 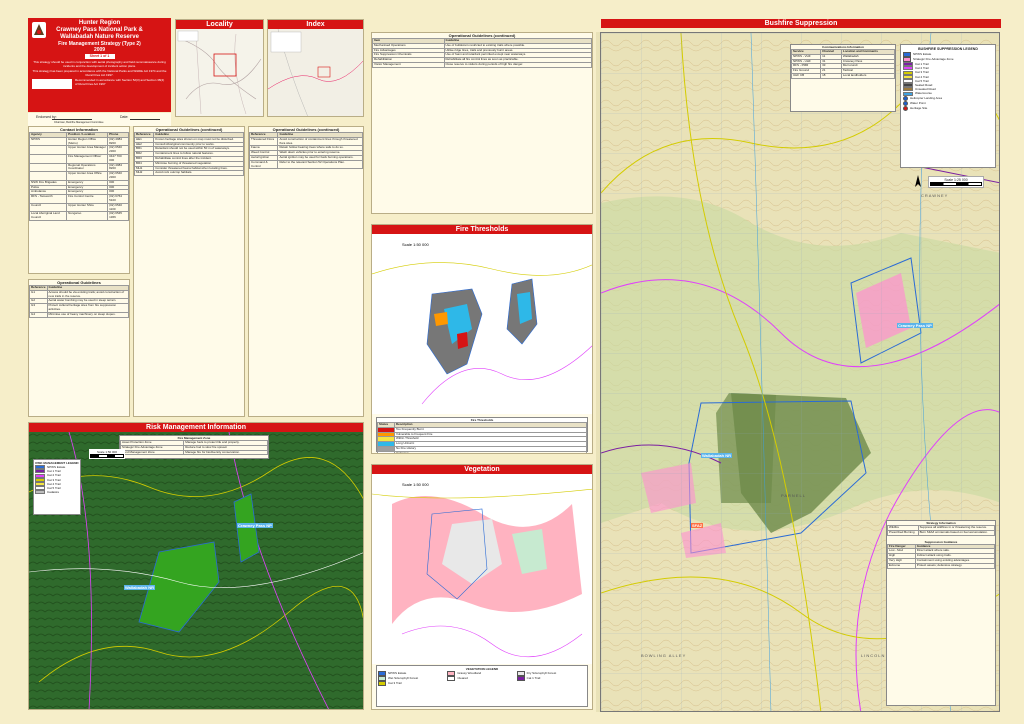 What do you see at coordinates (926, 98) in the screenshot?
I see `bushfire-legend-label: Helicopter Landing Area` at bounding box center [926, 98].